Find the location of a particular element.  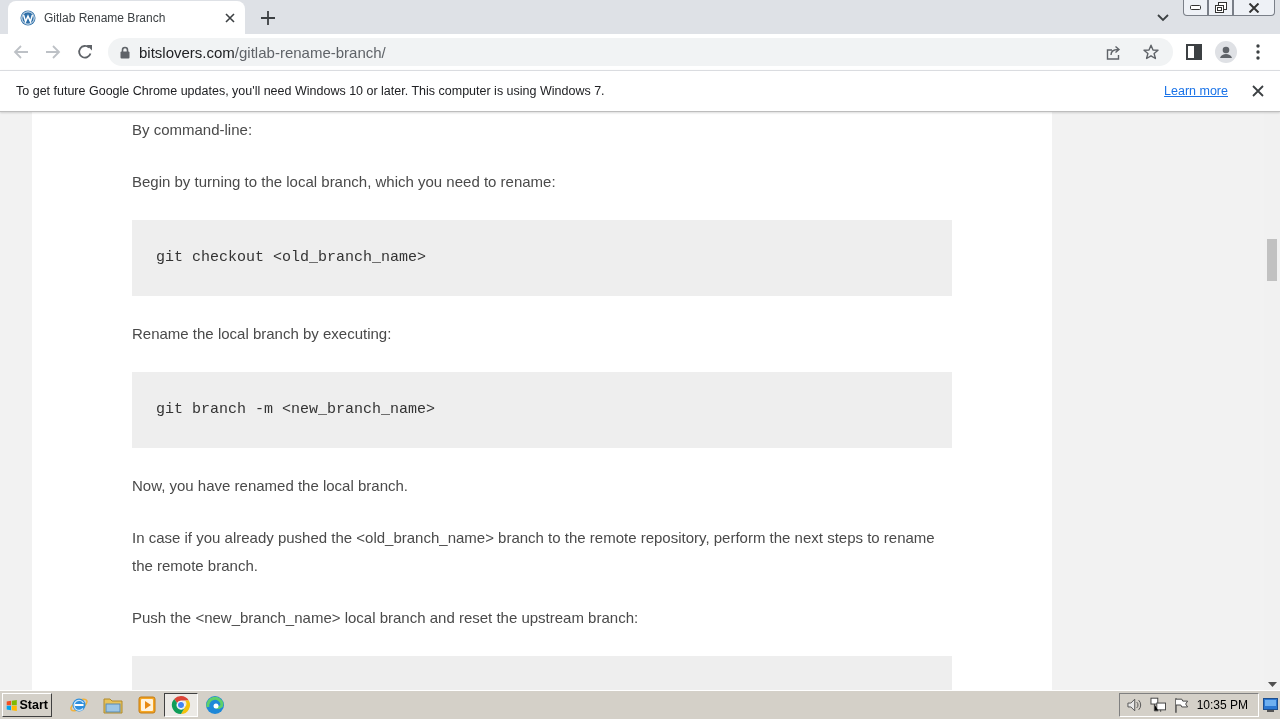

play-icon is located at coordinates (147, 705).